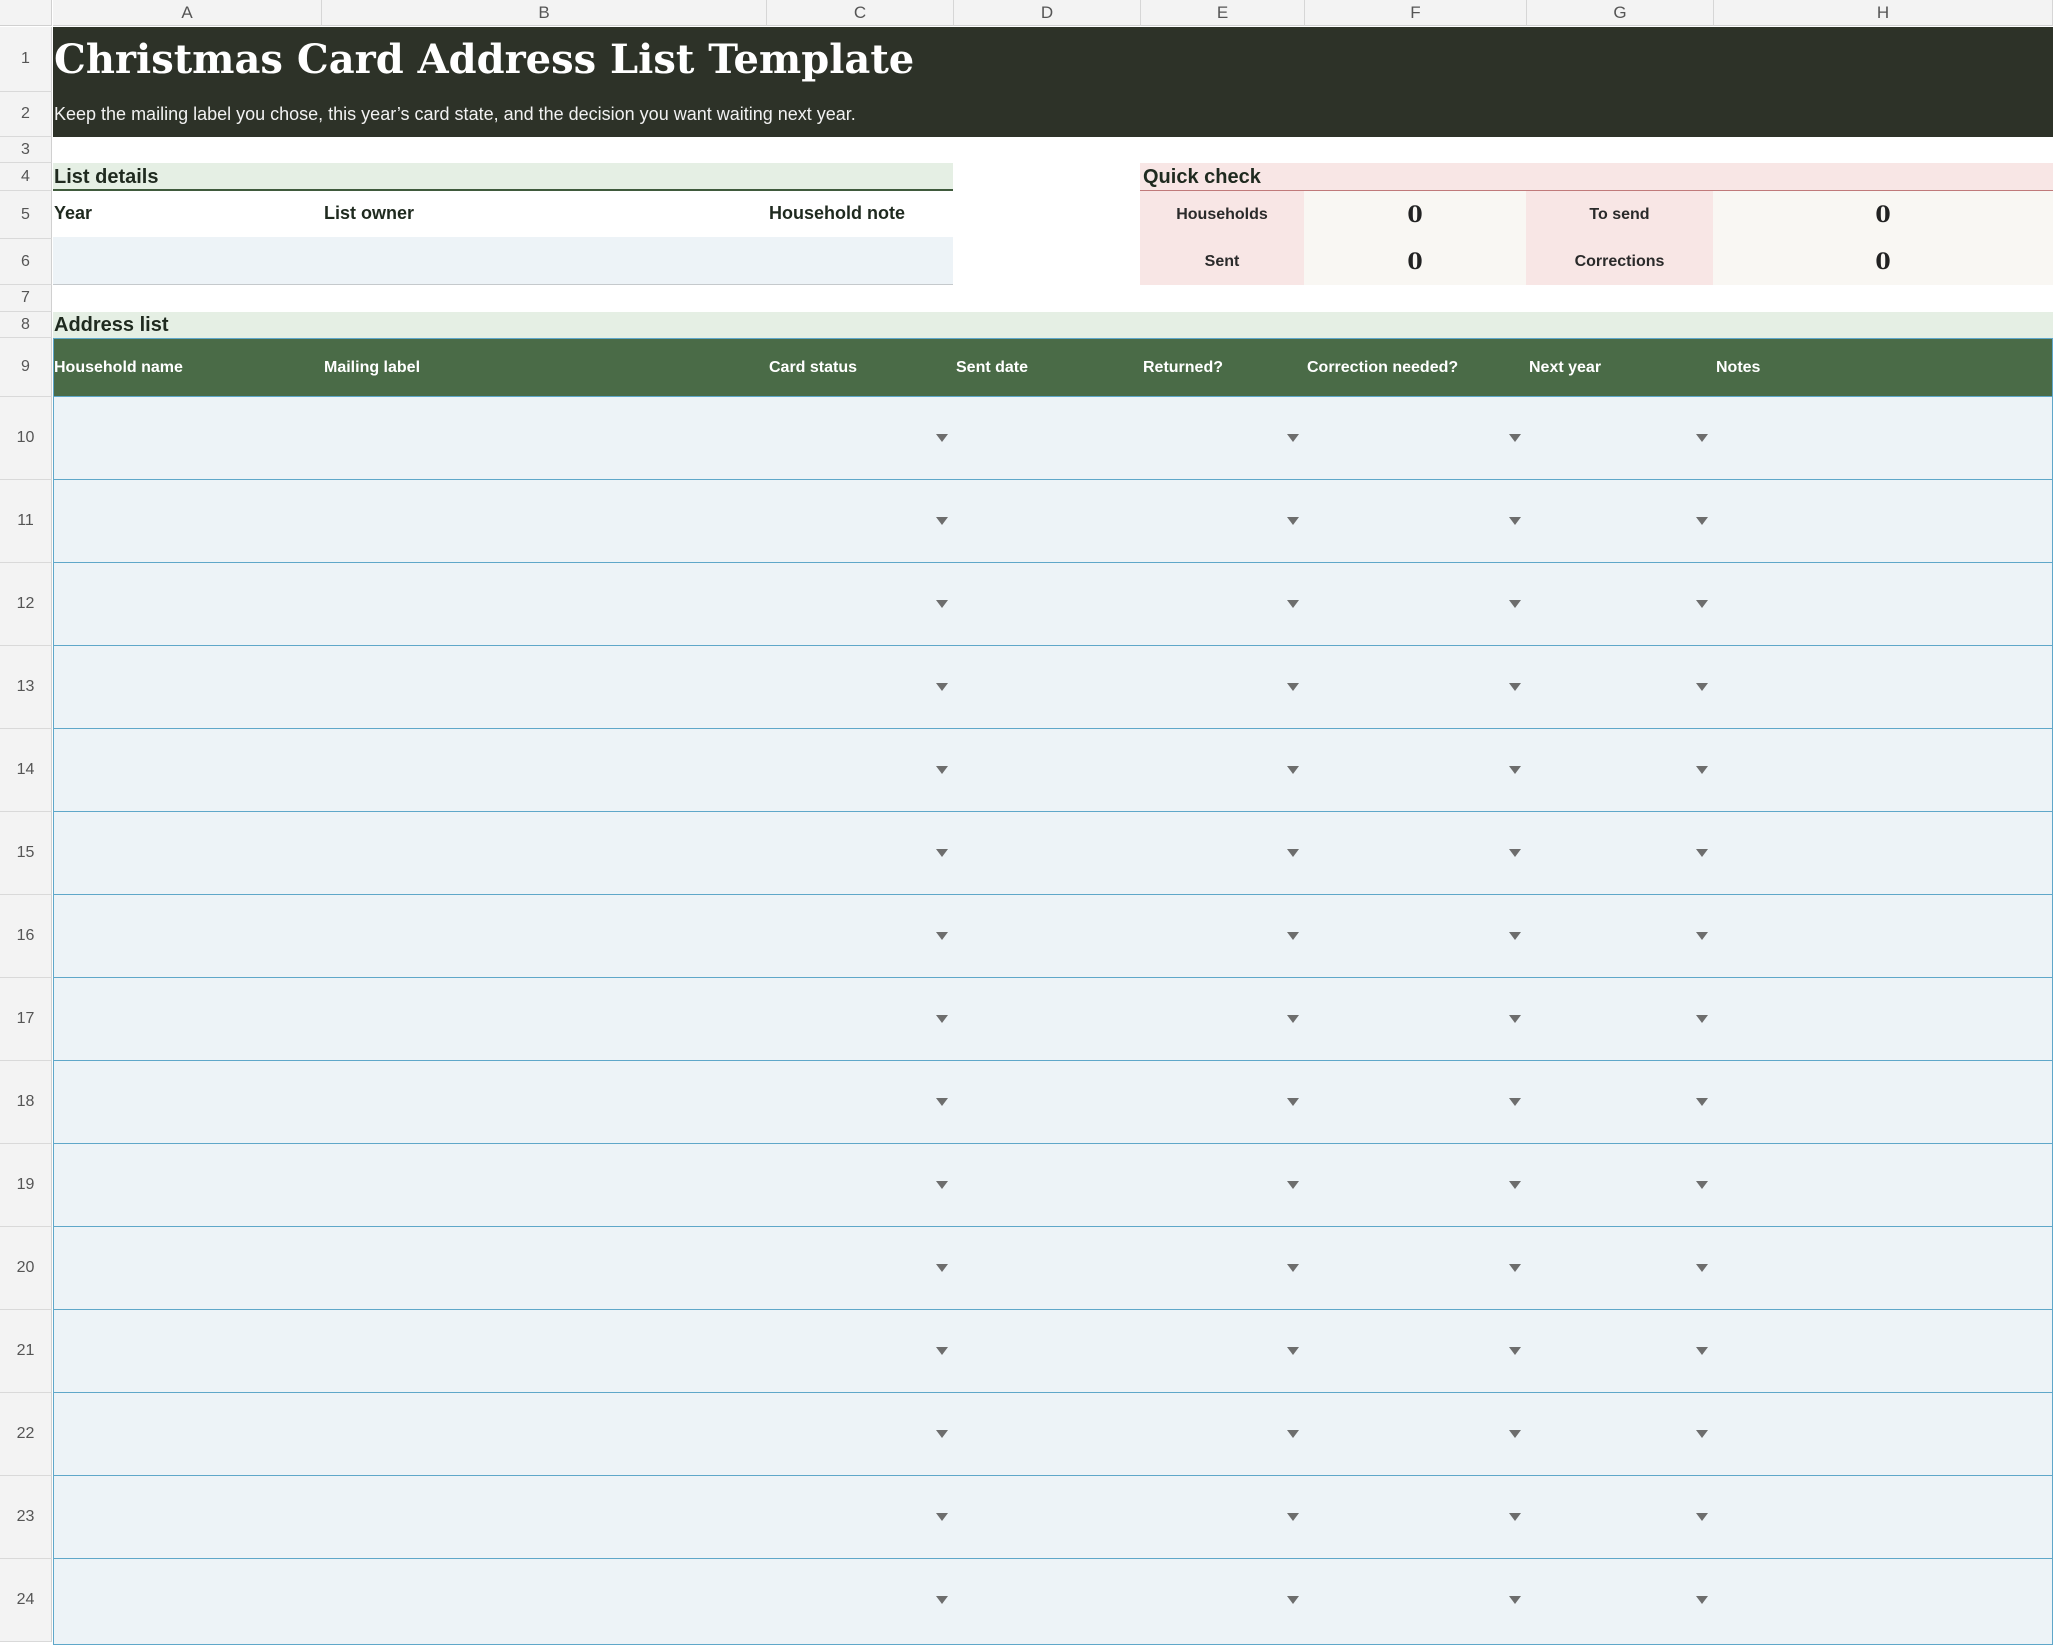  I want to click on row-header-13: 13, so click(26, 687).